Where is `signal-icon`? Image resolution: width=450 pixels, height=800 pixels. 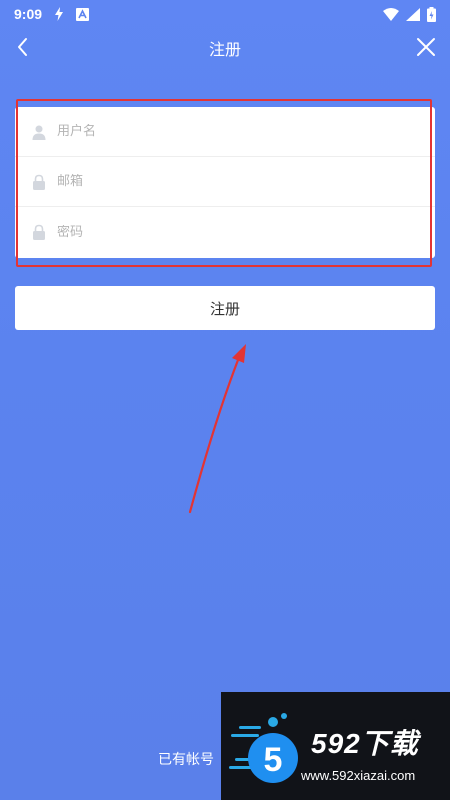
signal-icon is located at coordinates (413, 14).